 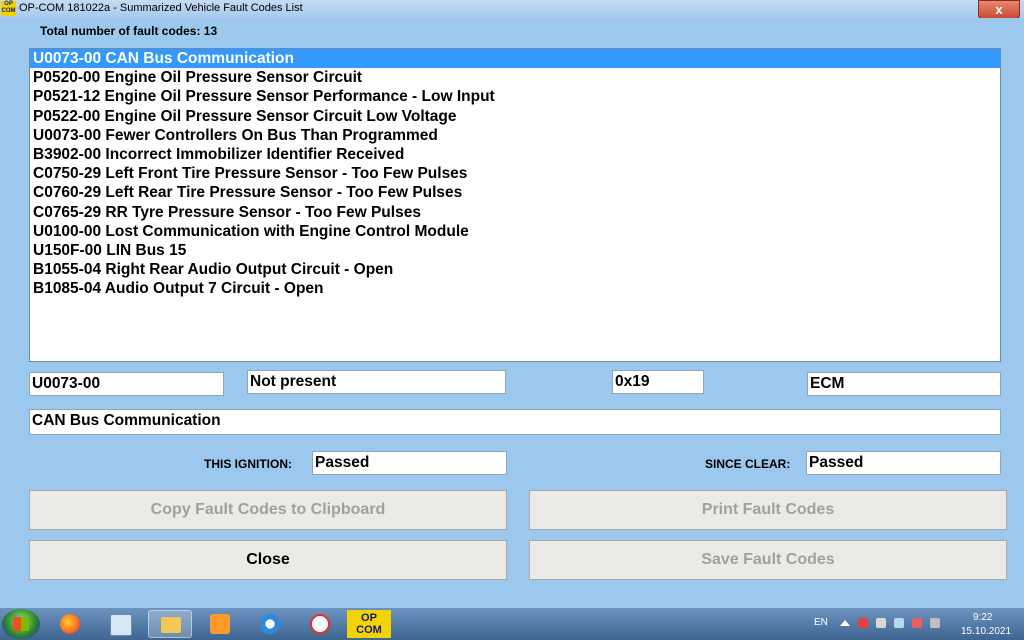 What do you see at coordinates (515, 422) in the screenshot?
I see `fault-description-field: CAN Bus Communication` at bounding box center [515, 422].